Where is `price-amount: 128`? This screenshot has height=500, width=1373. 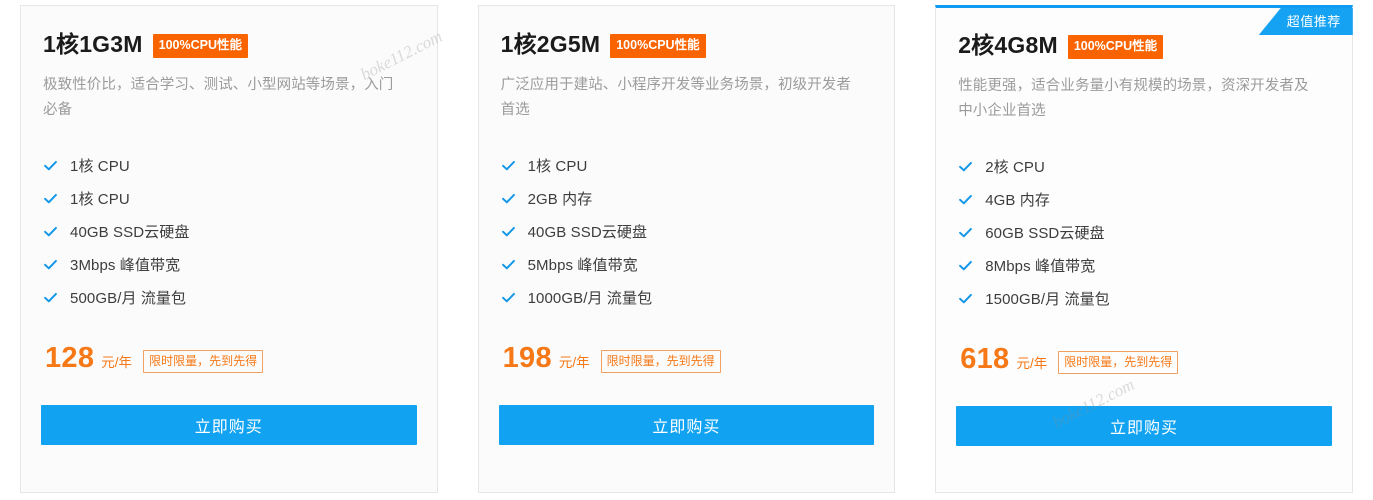
price-amount: 128 is located at coordinates (70, 358).